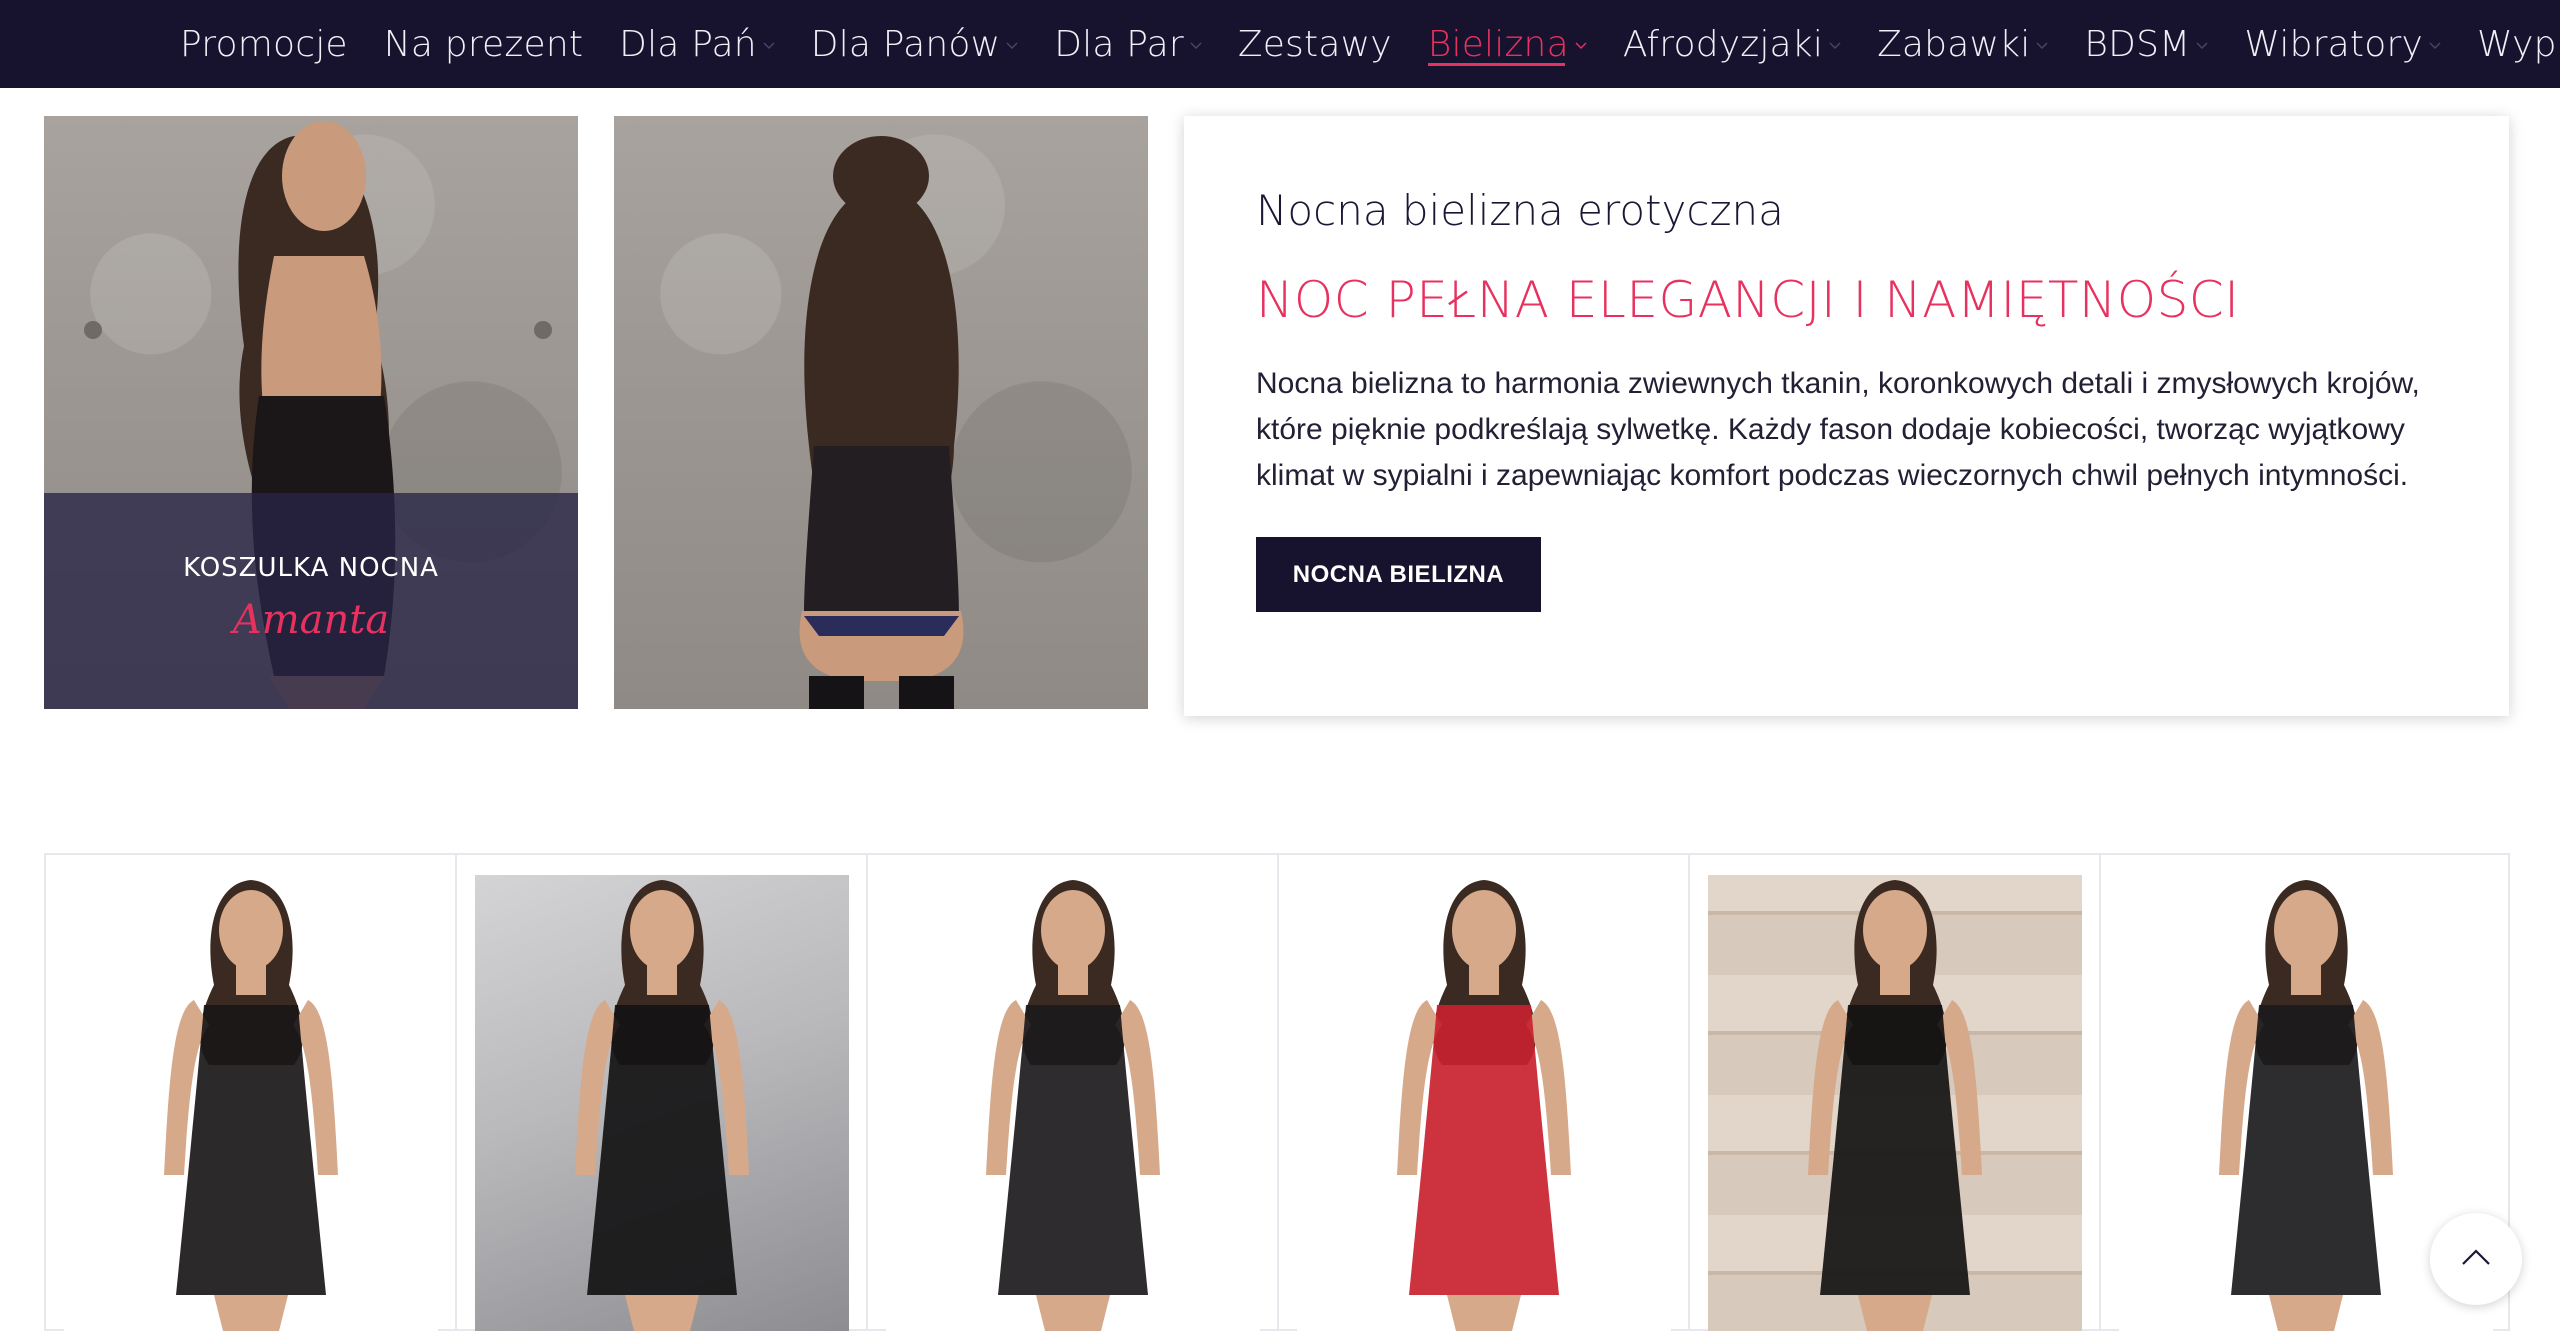 The height and width of the screenshot is (1331, 2560). I want to click on nav-item-zabawki: Zabawki, so click(1962, 44).